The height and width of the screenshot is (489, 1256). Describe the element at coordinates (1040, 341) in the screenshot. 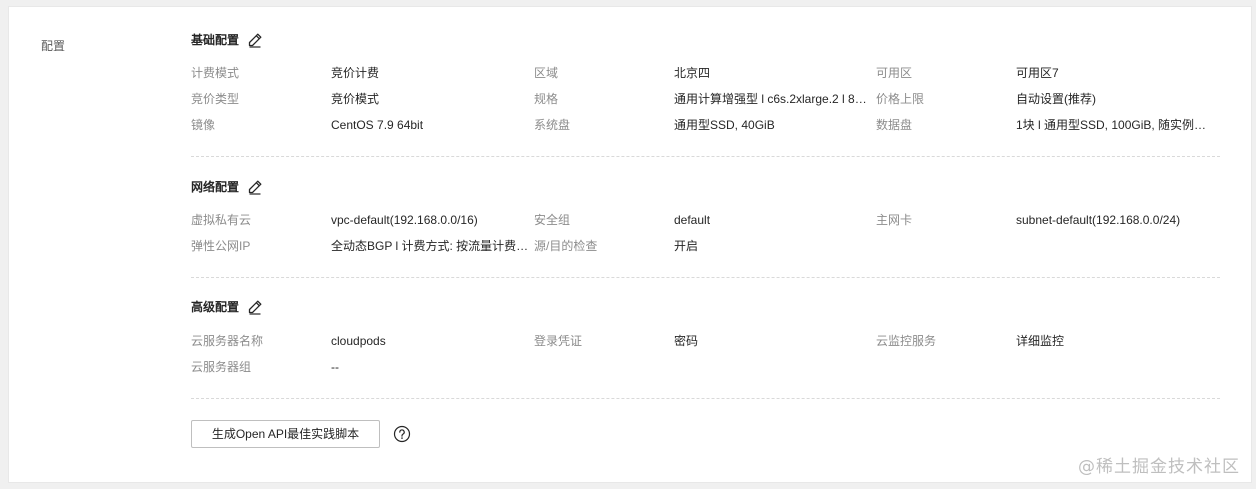

I see `monitoring-value: 详细监控` at that location.